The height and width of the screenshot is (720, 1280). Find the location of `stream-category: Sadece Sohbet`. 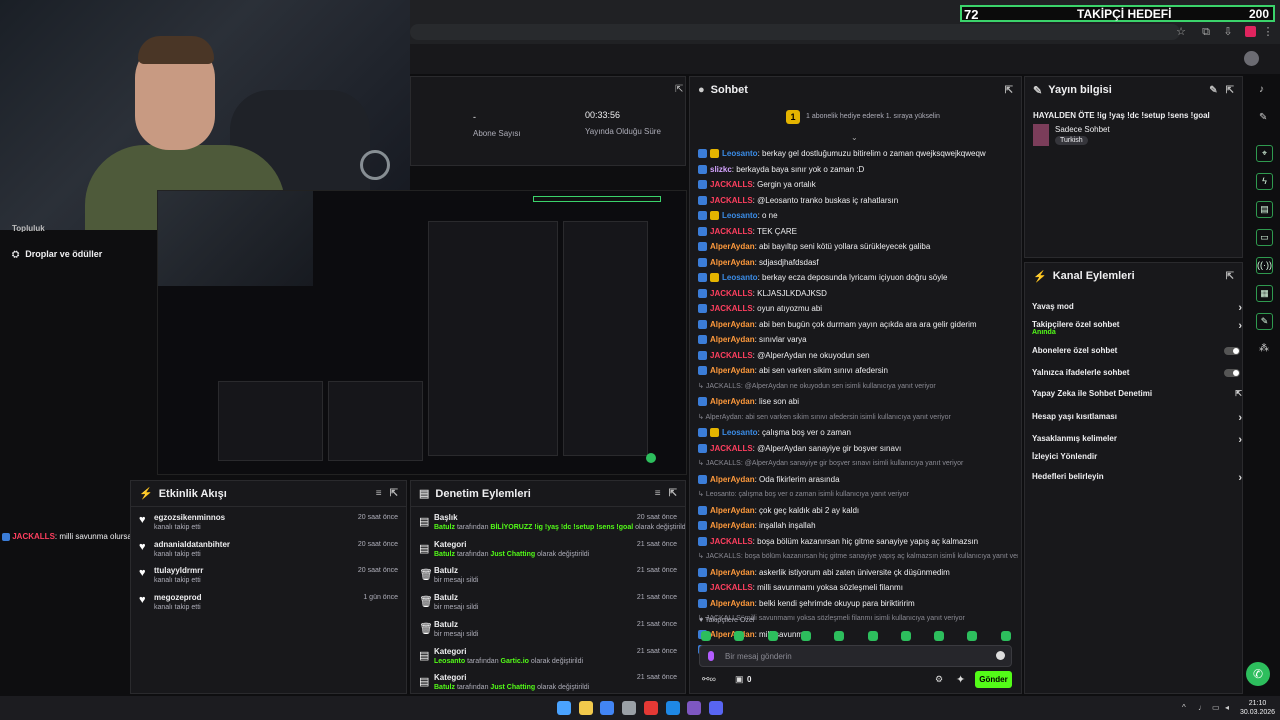

stream-category: Sadece Sohbet is located at coordinates (1082, 129).